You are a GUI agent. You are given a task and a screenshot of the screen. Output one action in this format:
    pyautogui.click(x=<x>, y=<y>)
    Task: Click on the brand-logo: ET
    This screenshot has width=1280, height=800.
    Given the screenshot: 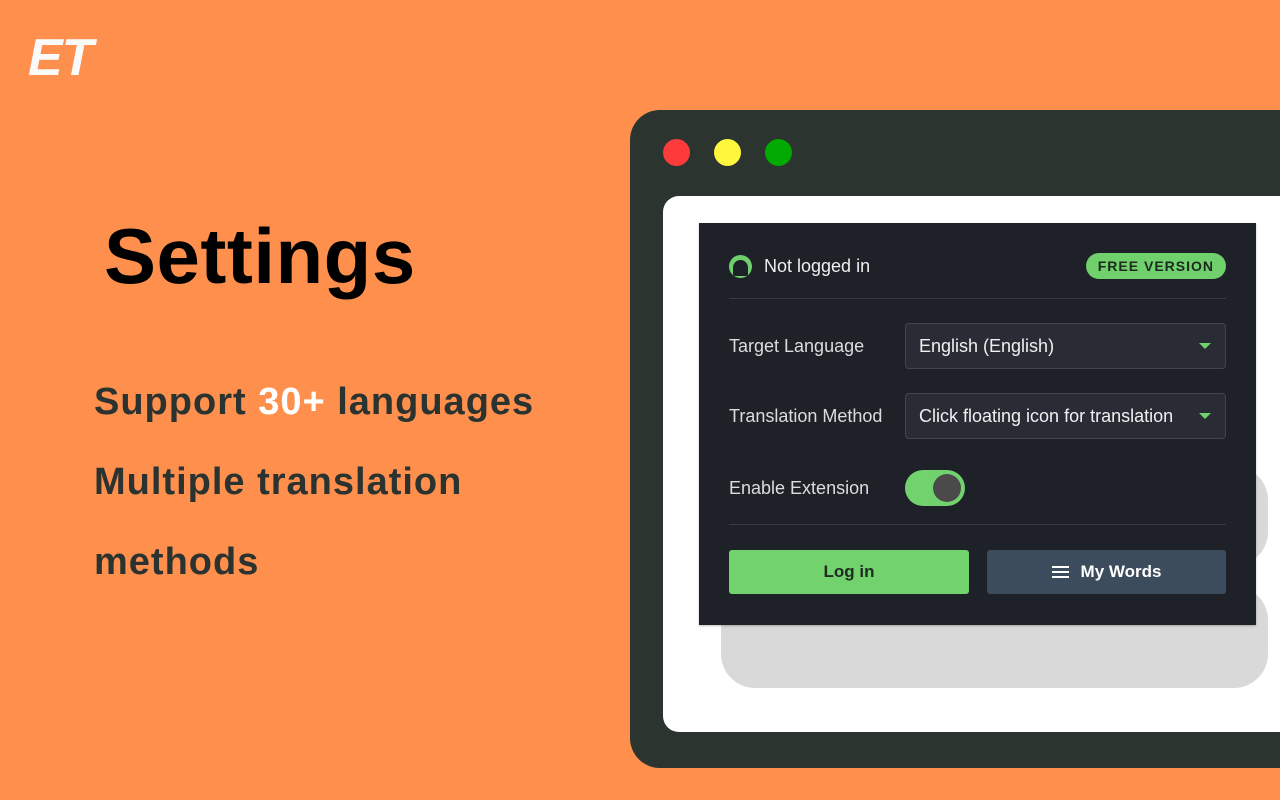 What is the action you would take?
    pyautogui.click(x=60, y=58)
    